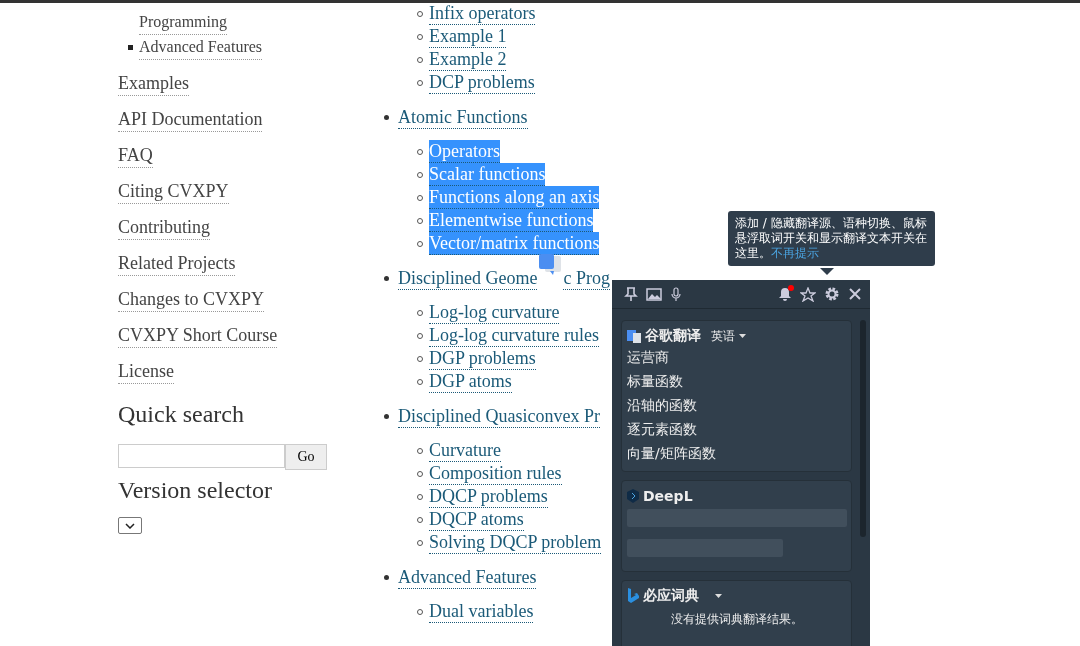 The width and height of the screenshot is (1080, 646). I want to click on sidebar-link: License, so click(146, 371).